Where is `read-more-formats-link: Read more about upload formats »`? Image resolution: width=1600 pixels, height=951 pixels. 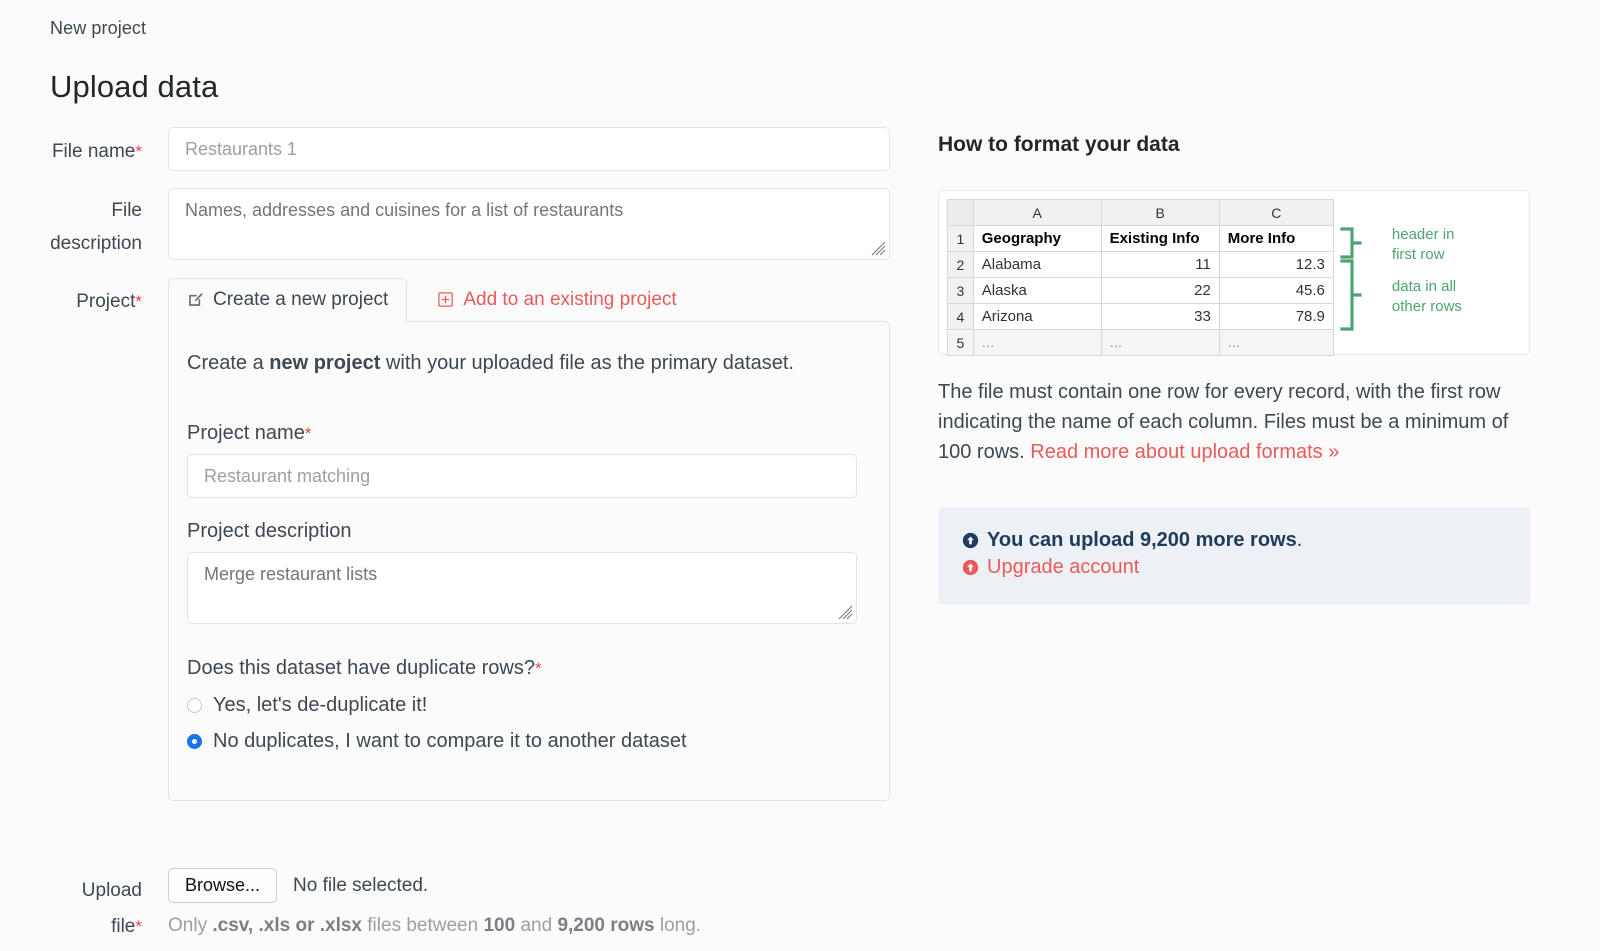
read-more-formats-link: Read more about upload formats » is located at coordinates (1184, 452).